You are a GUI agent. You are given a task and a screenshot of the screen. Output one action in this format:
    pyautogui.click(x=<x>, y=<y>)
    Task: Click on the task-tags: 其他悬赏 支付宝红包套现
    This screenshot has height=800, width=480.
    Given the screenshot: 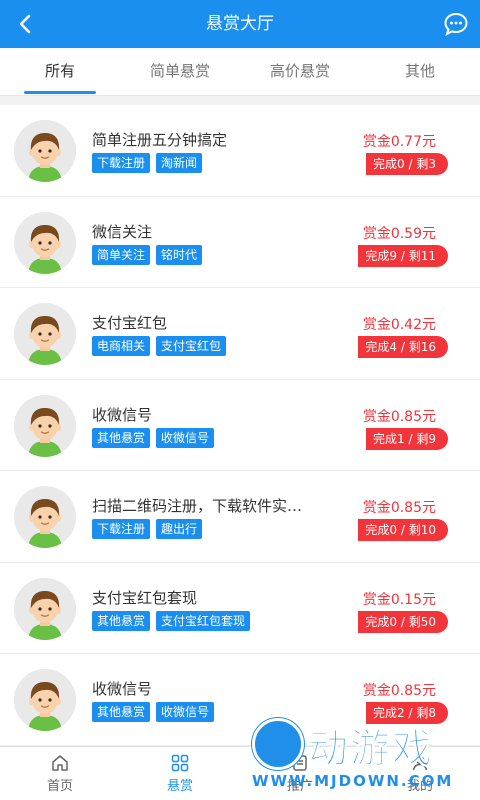 What is the action you would take?
    pyautogui.click(x=171, y=620)
    